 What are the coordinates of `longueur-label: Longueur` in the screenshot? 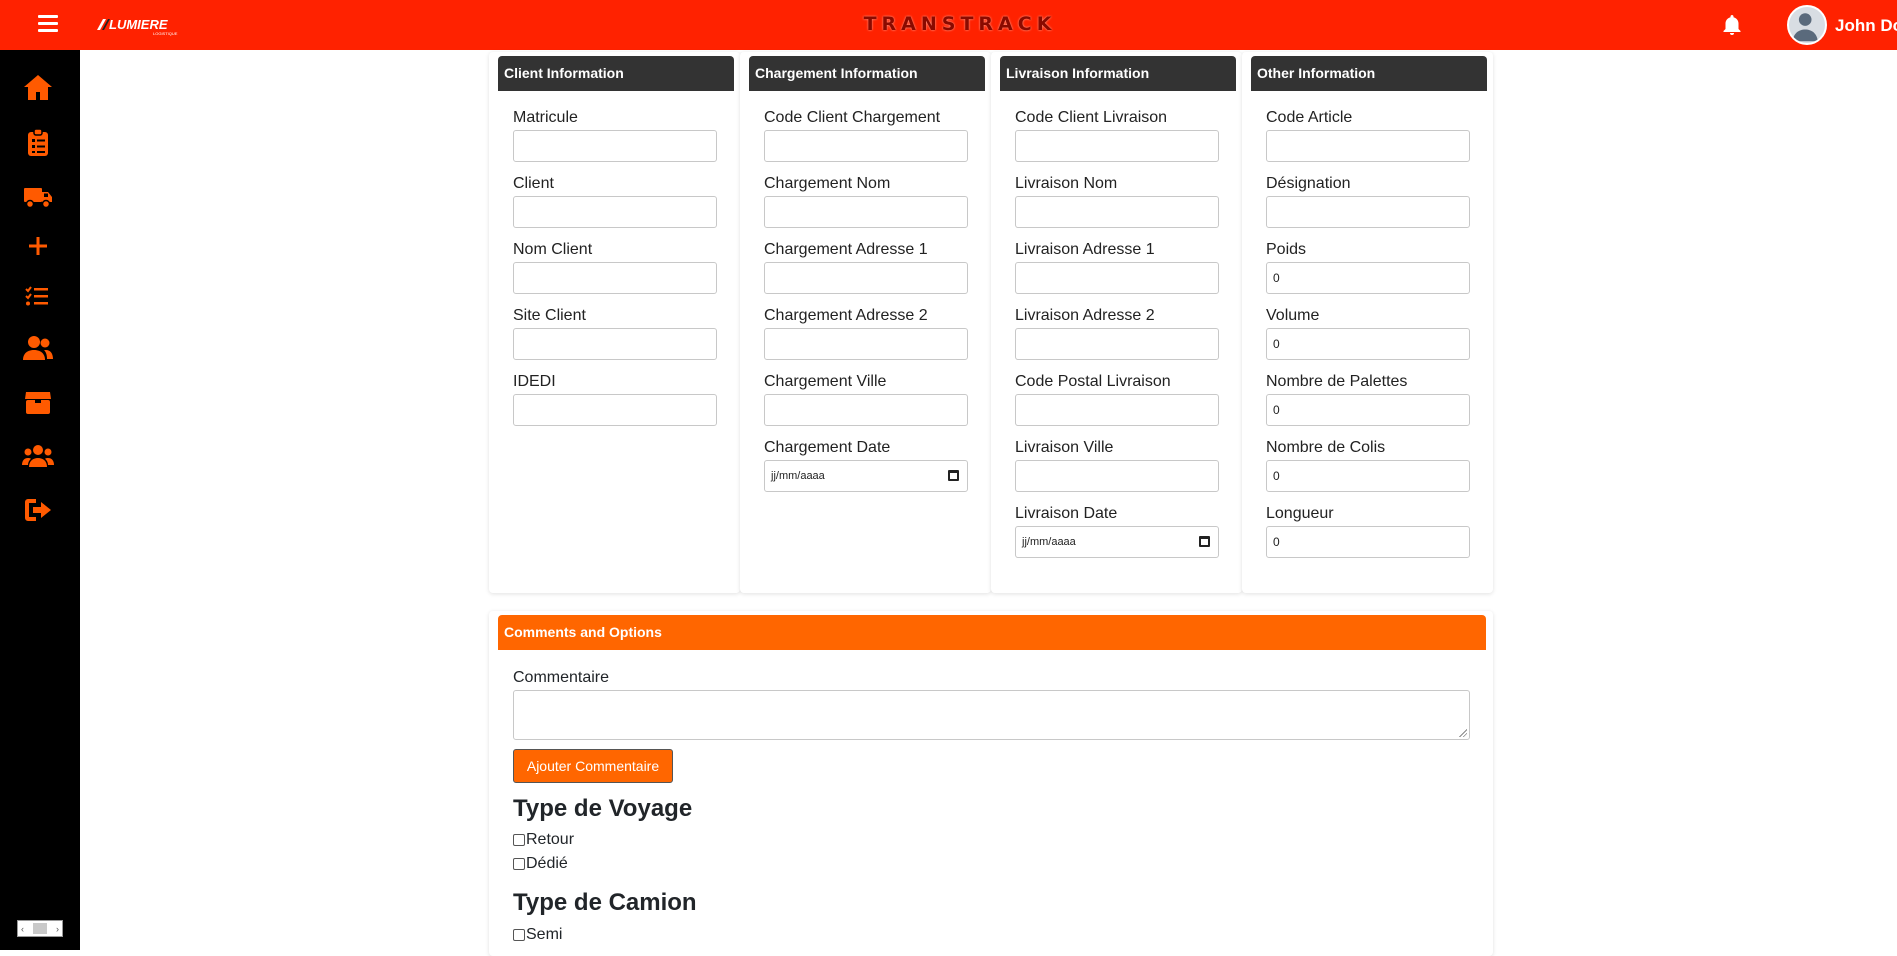 It's located at (1300, 513).